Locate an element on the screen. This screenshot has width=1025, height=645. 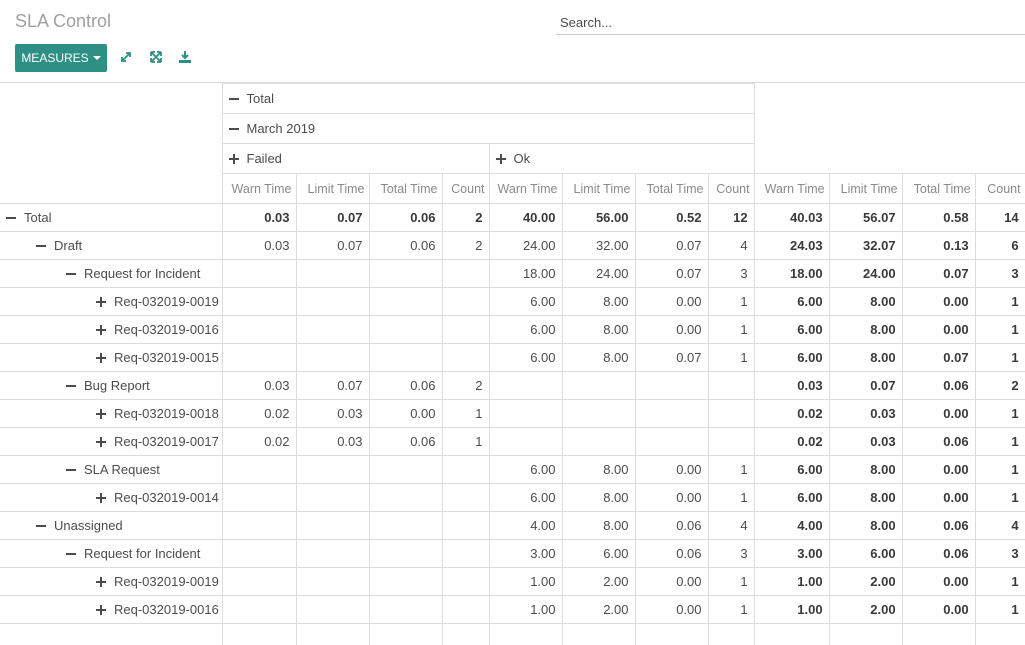
cell-ok: 40.00 is located at coordinates (525, 218).